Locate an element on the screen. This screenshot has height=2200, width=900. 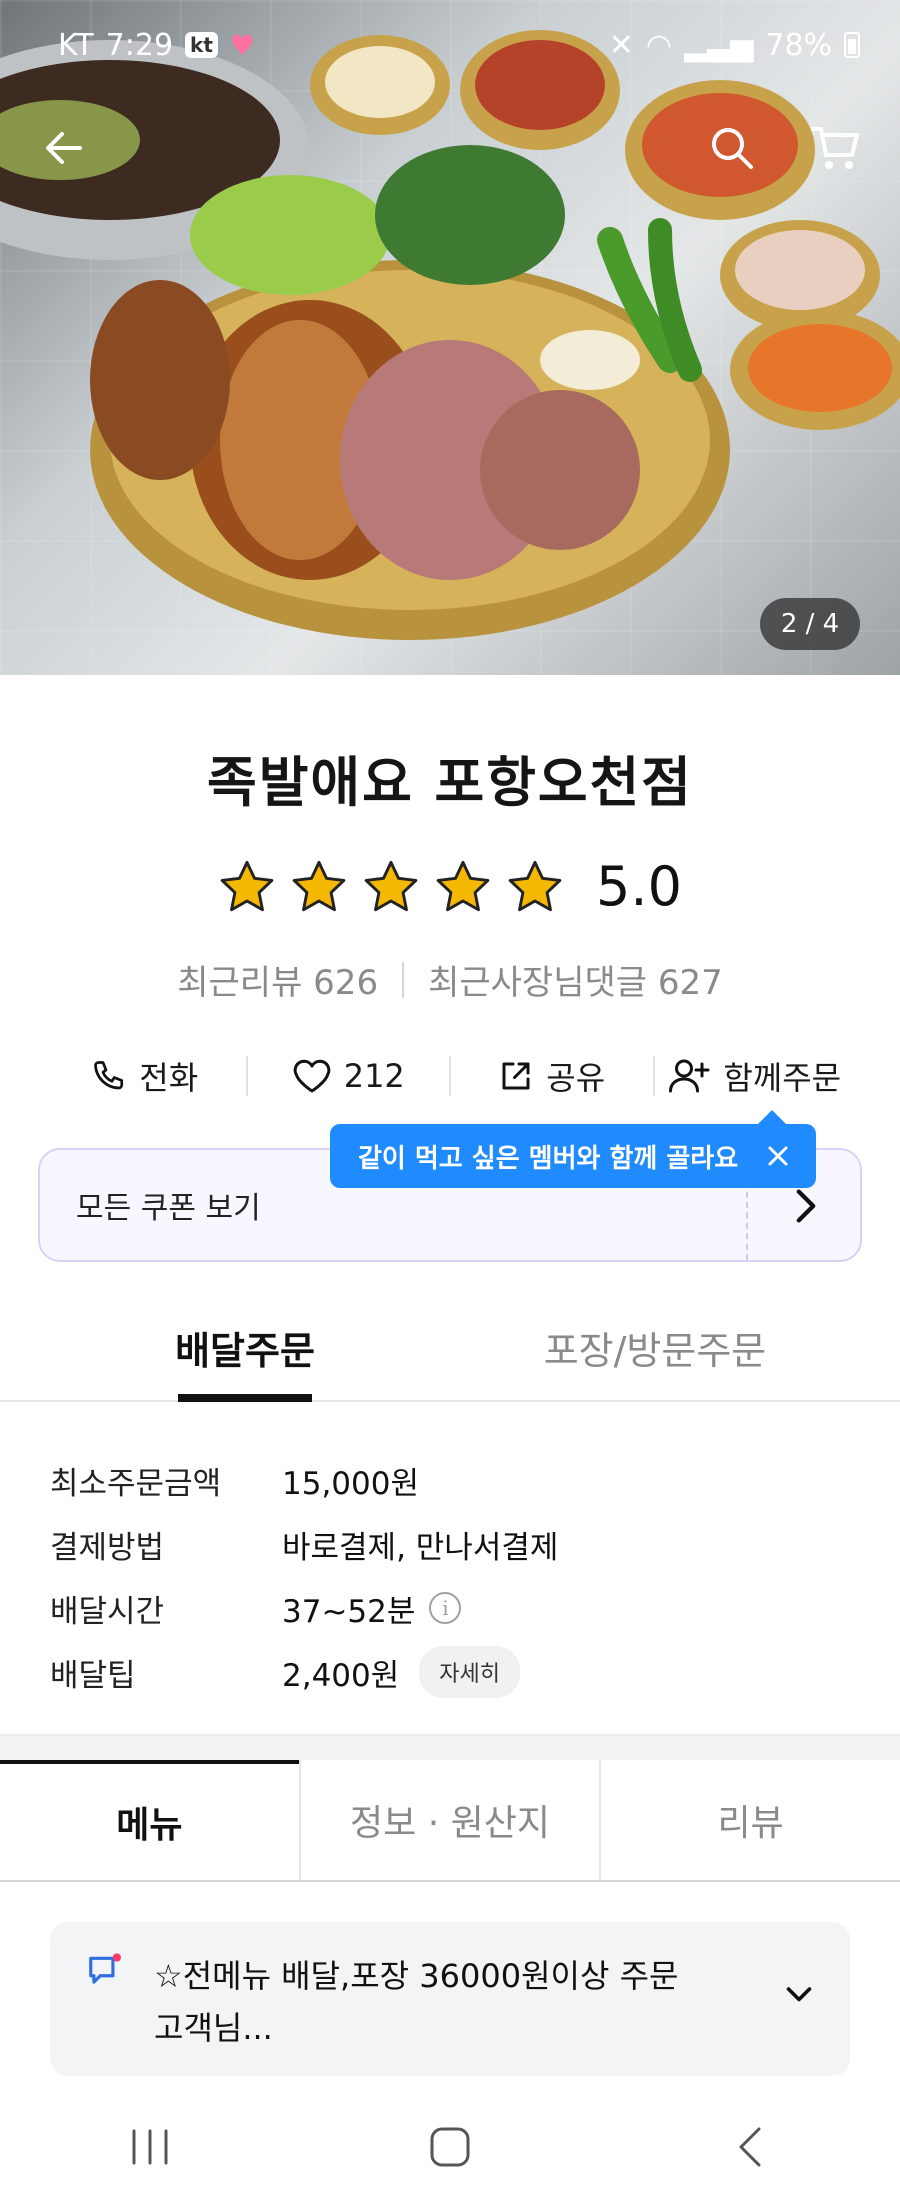
delivery-tip-label: 배달팁 is located at coordinates (93, 1675).